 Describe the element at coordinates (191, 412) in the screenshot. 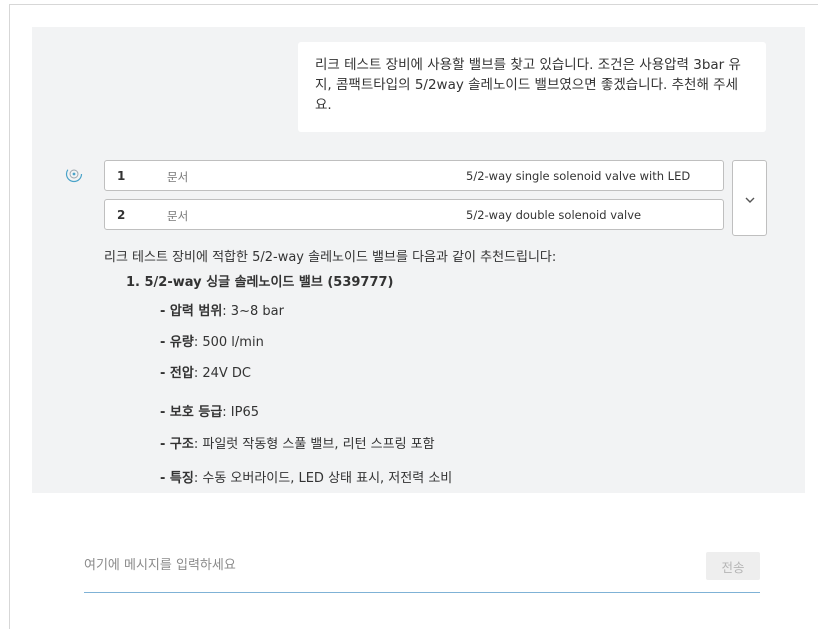

I see `spec-label: - 보호 등급` at that location.